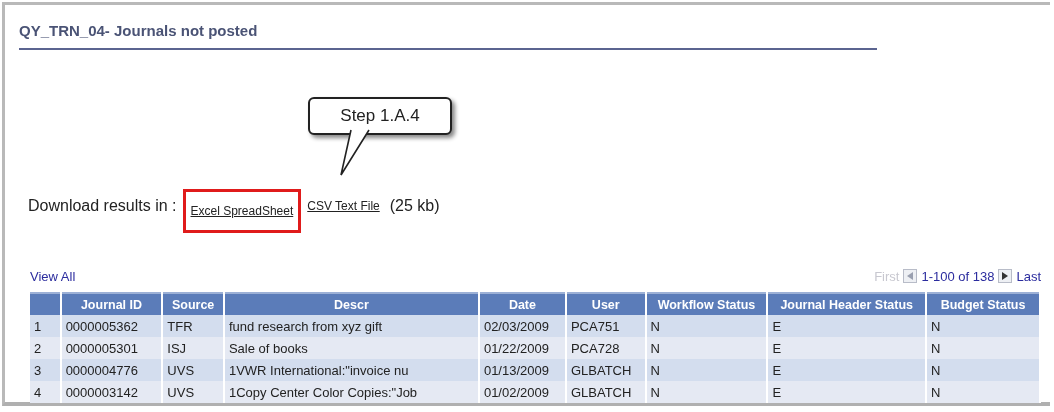  What do you see at coordinates (351, 392) in the screenshot?
I see `table-cell: 1Copy Center Color Copies:"Job` at bounding box center [351, 392].